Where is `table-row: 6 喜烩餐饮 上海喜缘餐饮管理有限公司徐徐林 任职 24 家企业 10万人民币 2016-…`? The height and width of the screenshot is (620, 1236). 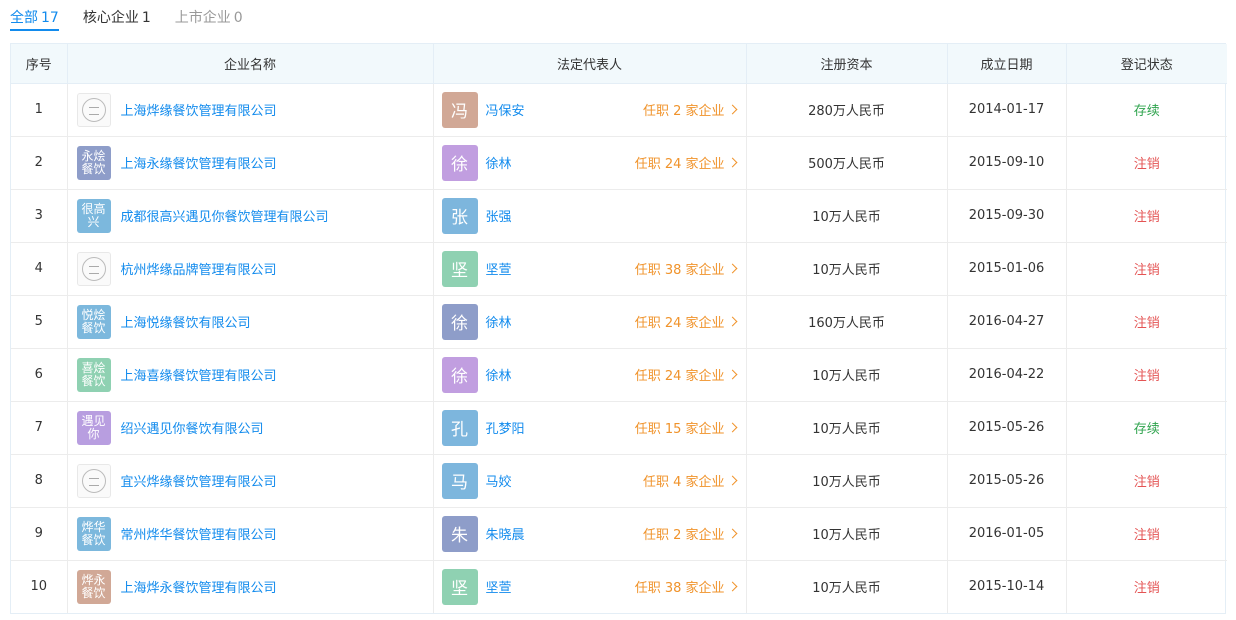
table-row: 6 喜烩餐饮 上海喜缘餐饮管理有限公司徐徐林 任职 24 家企业 10万人民币 2016-… is located at coordinates (619, 375).